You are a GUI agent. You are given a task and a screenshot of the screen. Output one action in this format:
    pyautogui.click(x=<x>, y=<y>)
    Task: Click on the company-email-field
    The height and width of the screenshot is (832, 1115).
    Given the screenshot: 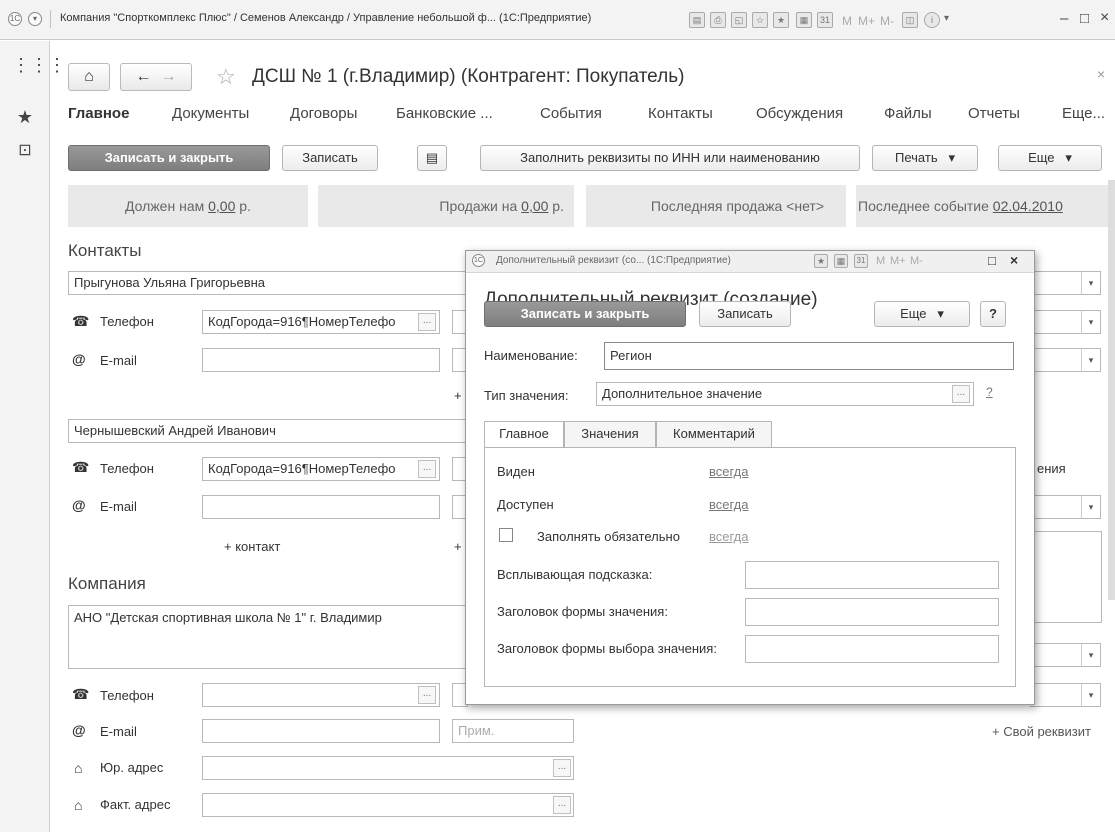 What is the action you would take?
    pyautogui.click(x=321, y=731)
    